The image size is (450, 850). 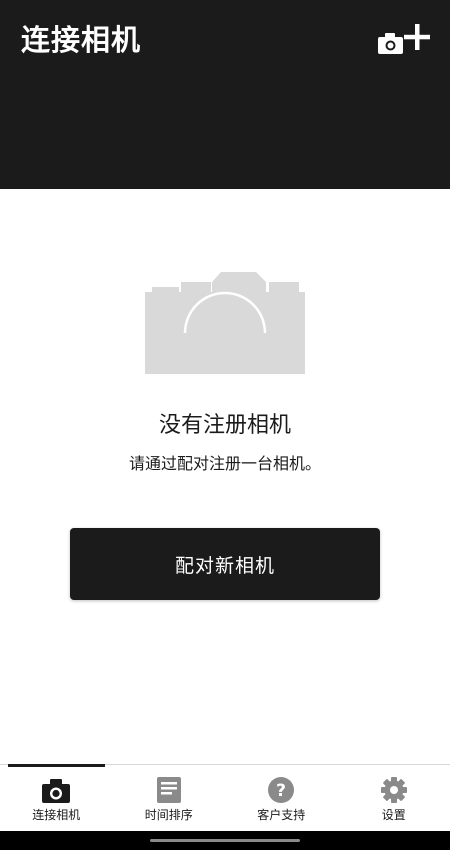 I want to click on bottom-navigation: 连接相机 时间排序 ? 客户支持 设置, so click(x=225, y=798).